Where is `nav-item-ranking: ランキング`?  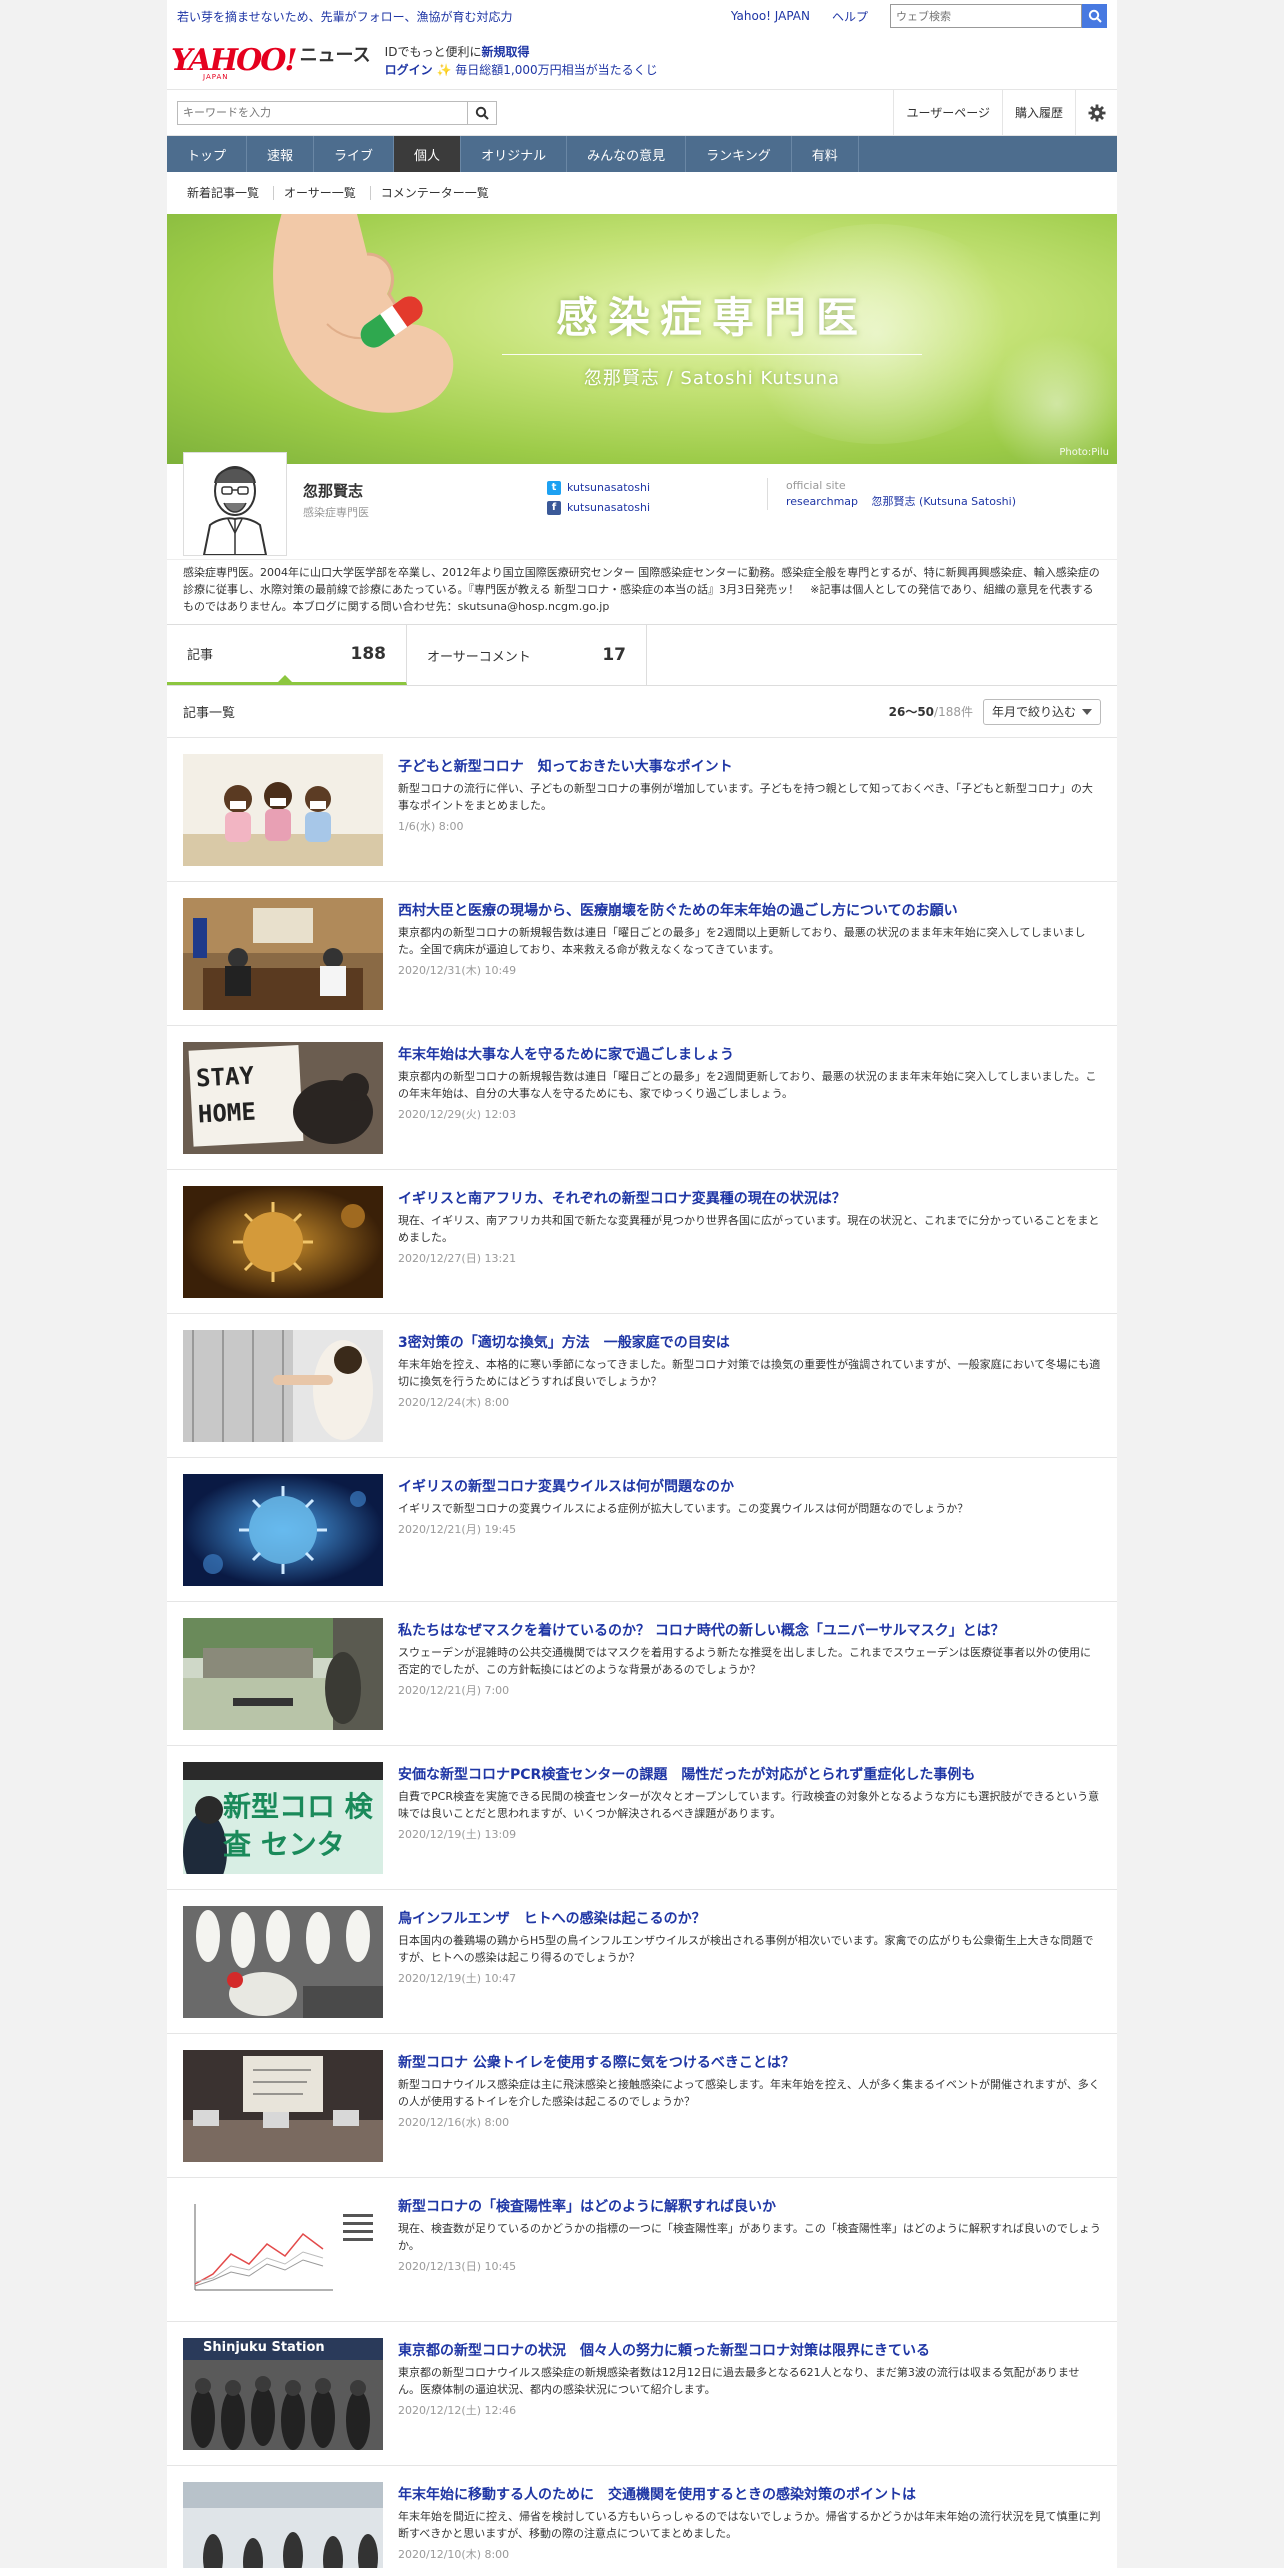
nav-item-ranking: ランキング is located at coordinates (739, 154).